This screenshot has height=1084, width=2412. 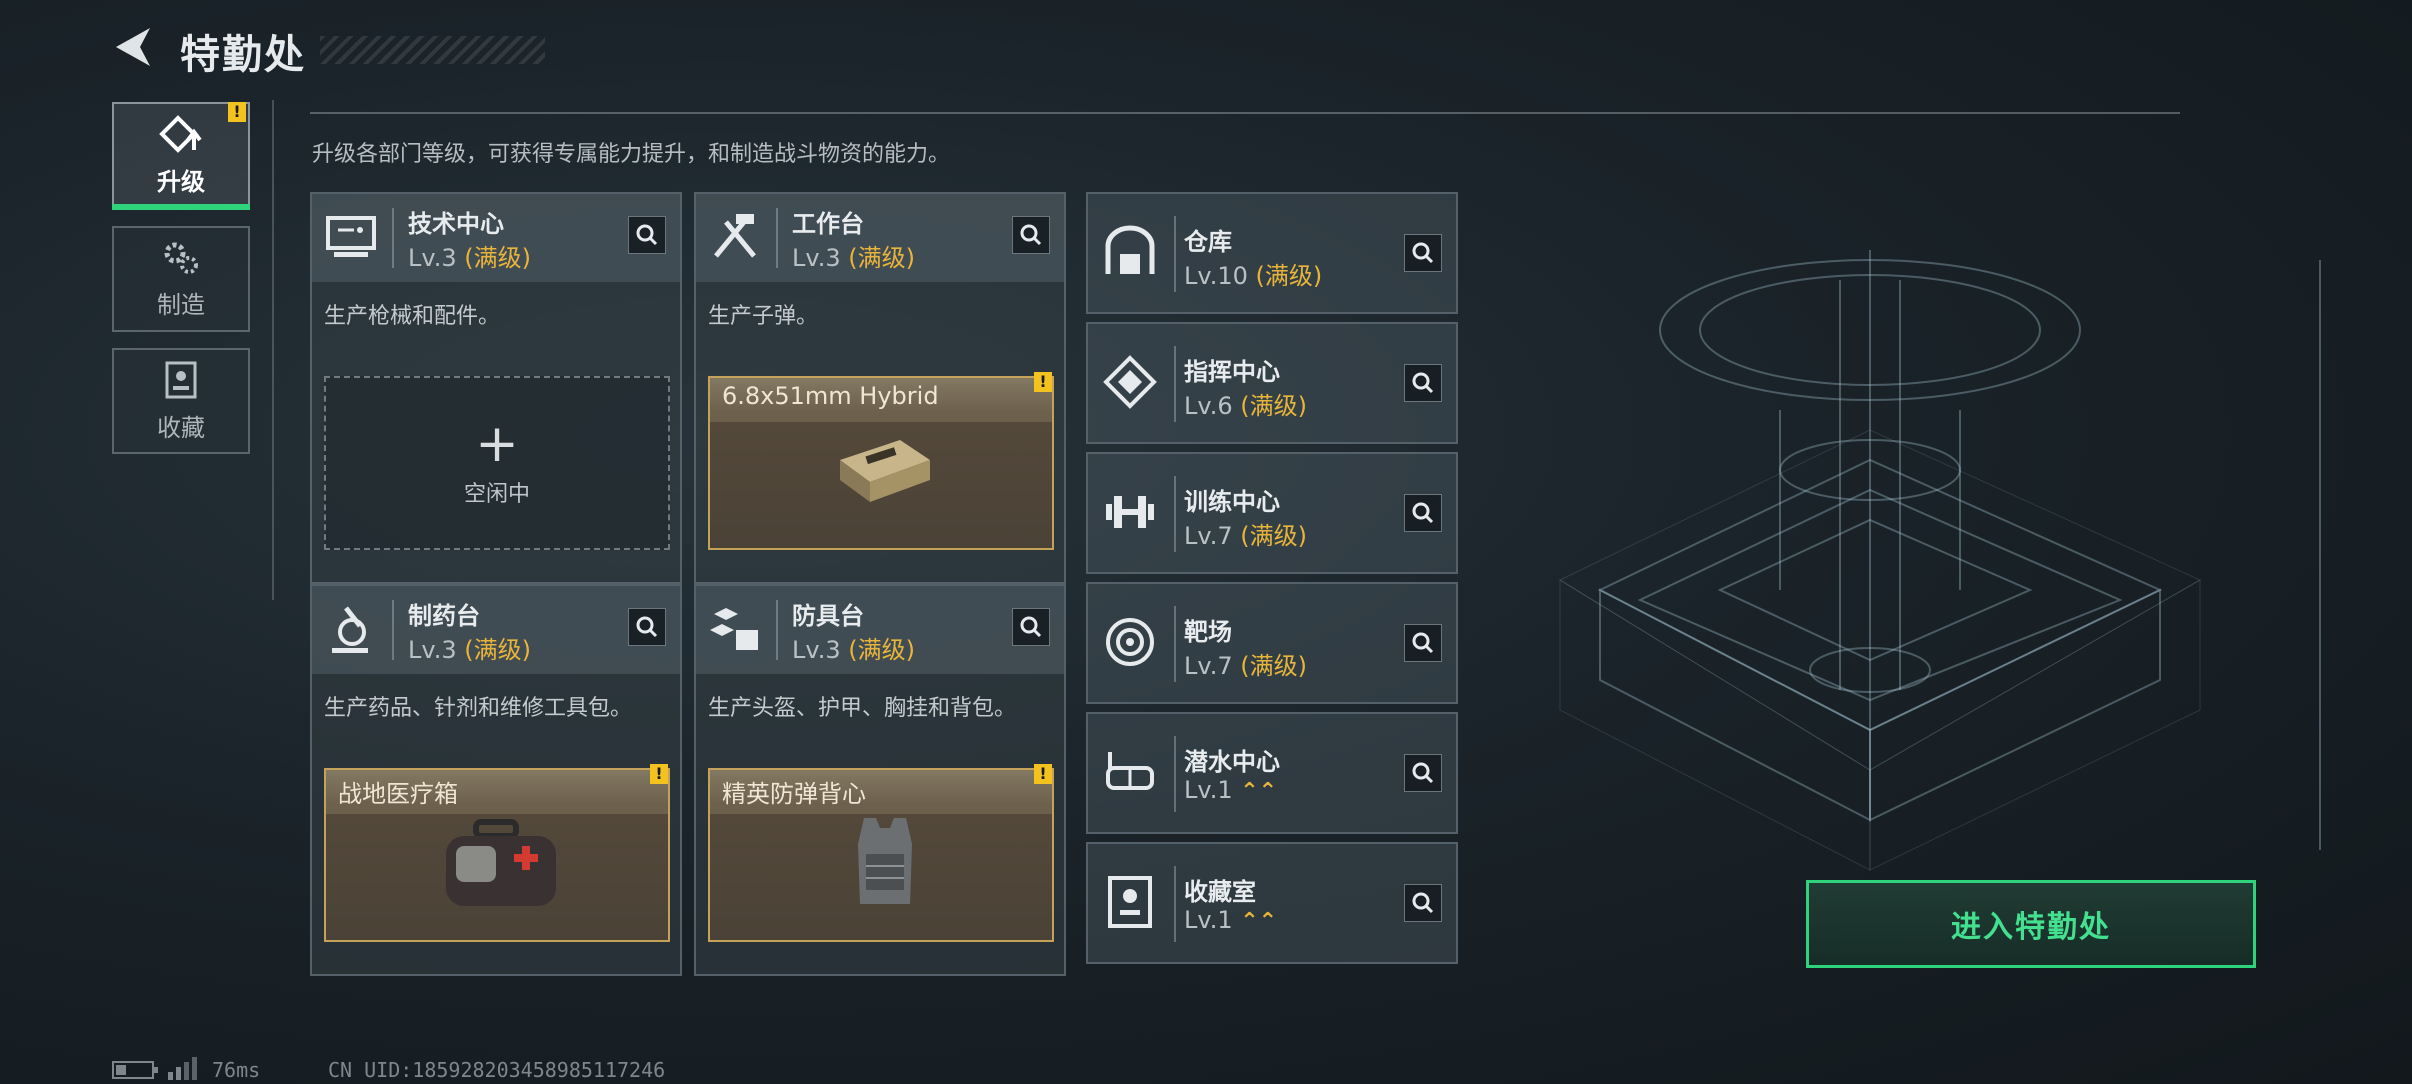 I want to click on production-slot-item: 6.8x51mm Hybrid !, so click(x=881, y=461).